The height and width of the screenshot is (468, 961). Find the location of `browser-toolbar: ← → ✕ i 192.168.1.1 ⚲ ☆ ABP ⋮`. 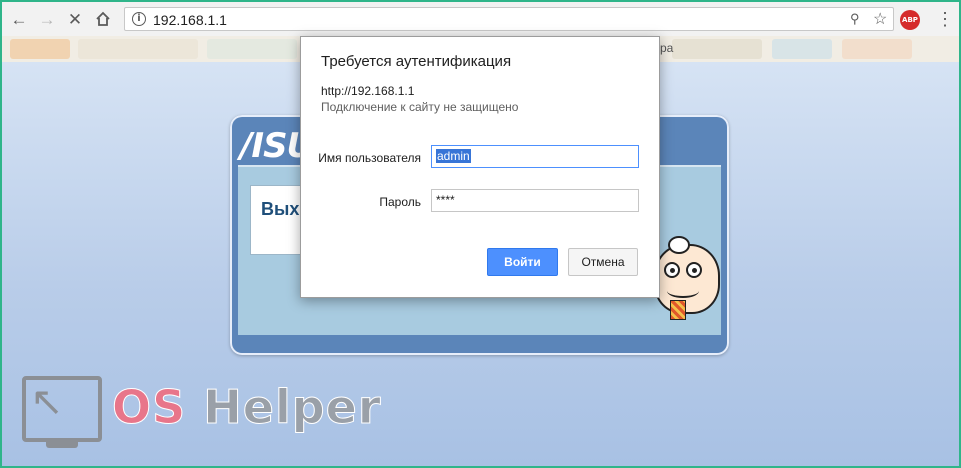

browser-toolbar: ← → ✕ i 192.168.1.1 ⚲ ☆ ABP ⋮ is located at coordinates (480, 19).